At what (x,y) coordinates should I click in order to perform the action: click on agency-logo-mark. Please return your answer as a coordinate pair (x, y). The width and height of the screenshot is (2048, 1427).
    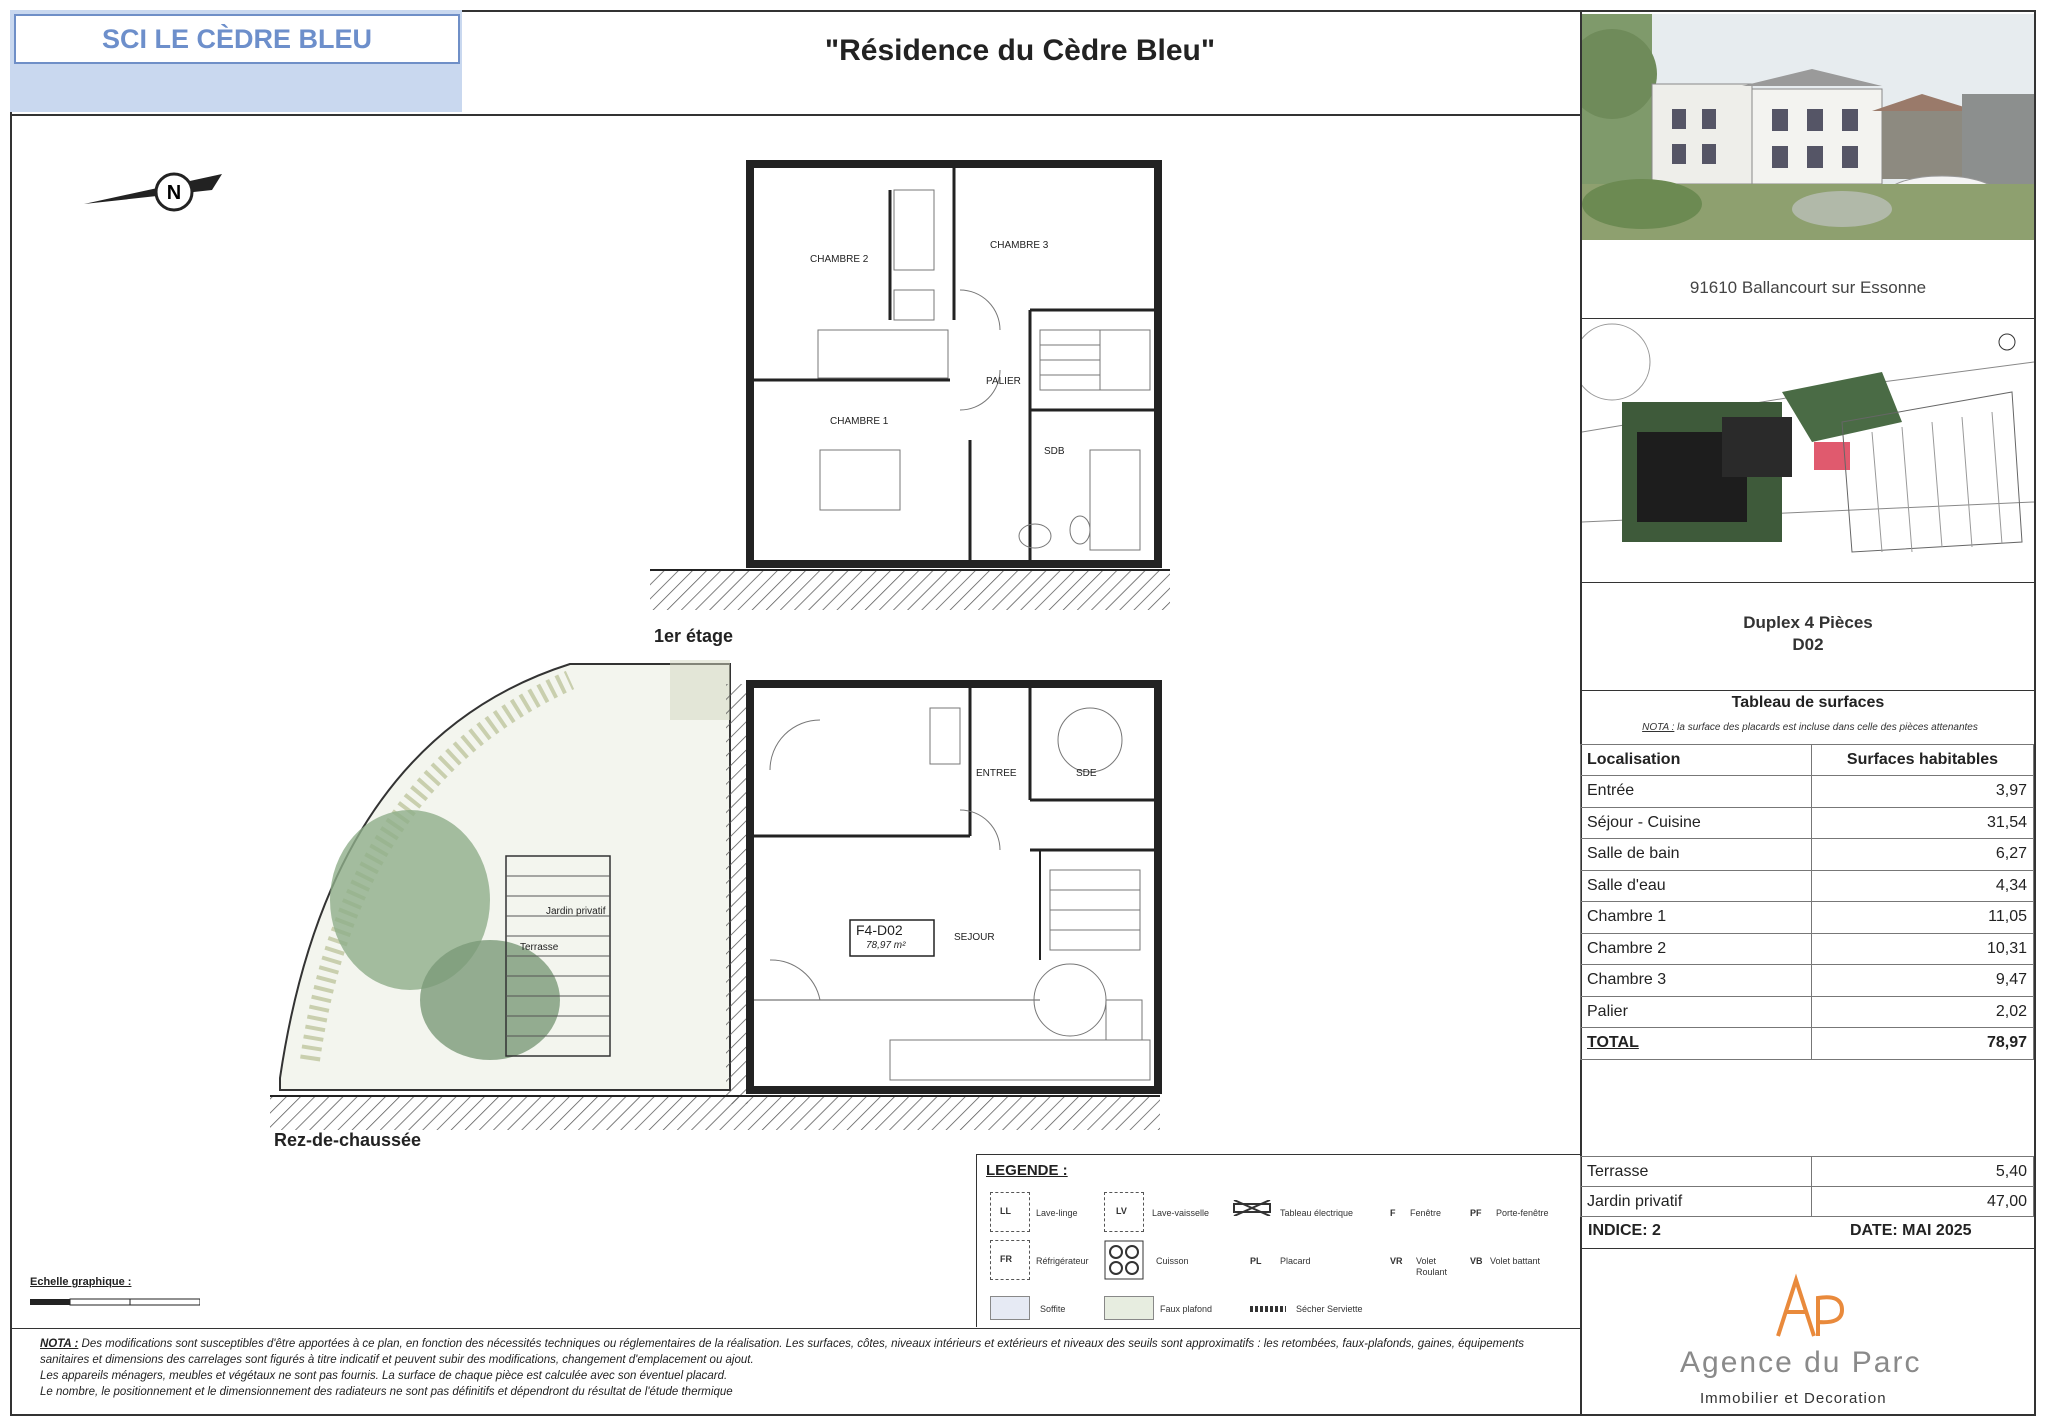
    Looking at the image, I should click on (1810, 1307).